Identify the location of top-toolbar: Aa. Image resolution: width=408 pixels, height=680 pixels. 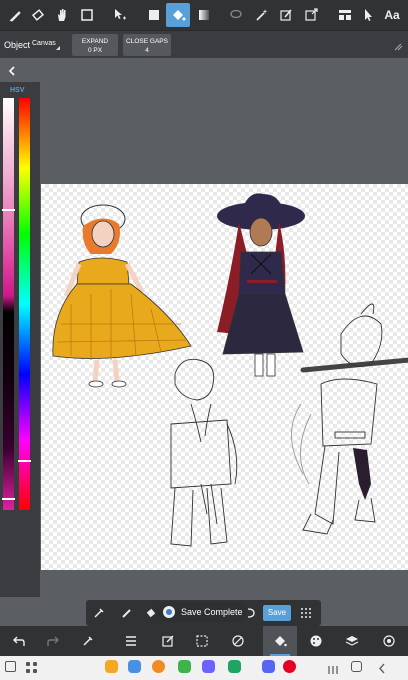
(204, 15).